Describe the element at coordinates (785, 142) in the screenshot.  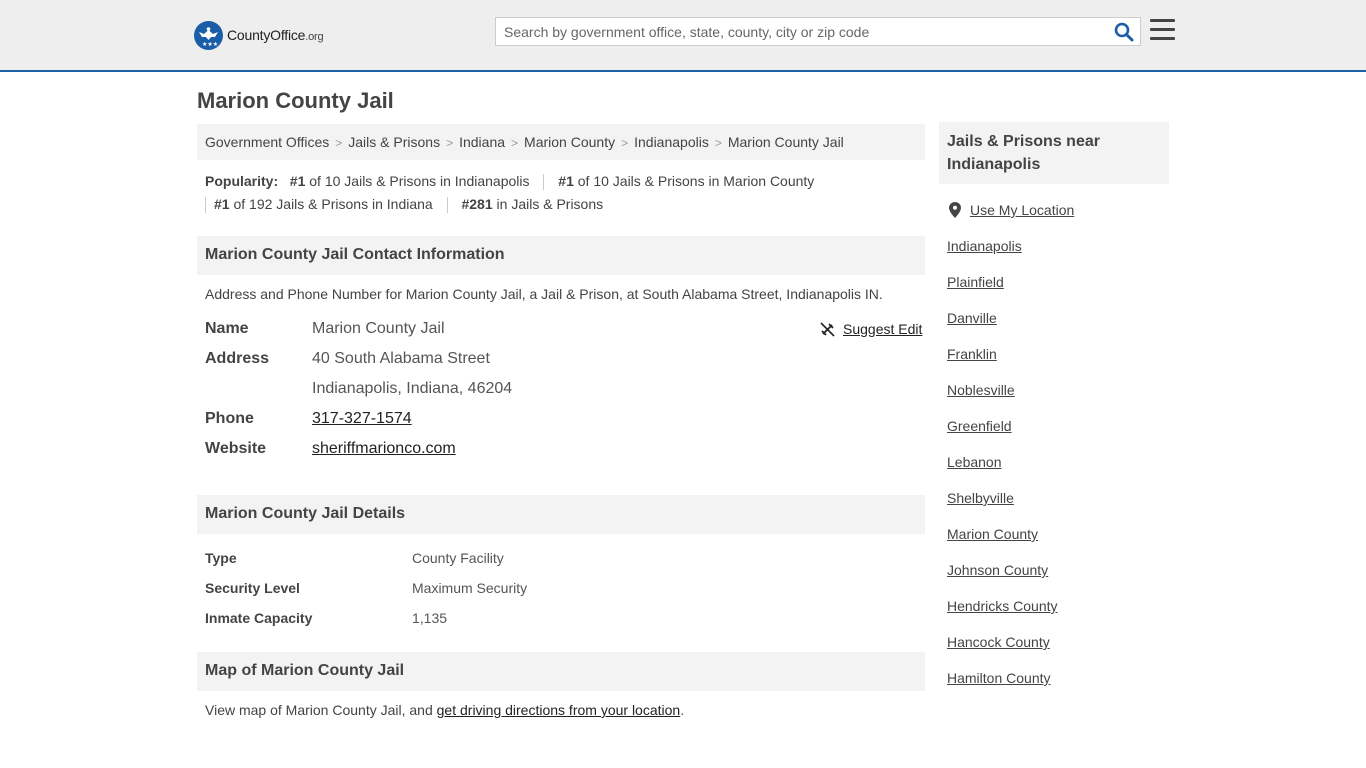
I see `breadcrumb-current: Marion County Jail` at that location.